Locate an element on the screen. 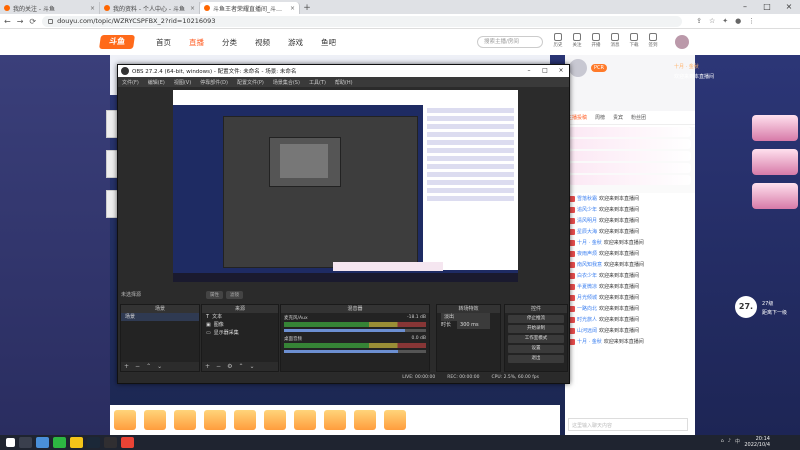 This screenshot has width=800, height=450. download-icon: 下载 is located at coordinates (634, 40).